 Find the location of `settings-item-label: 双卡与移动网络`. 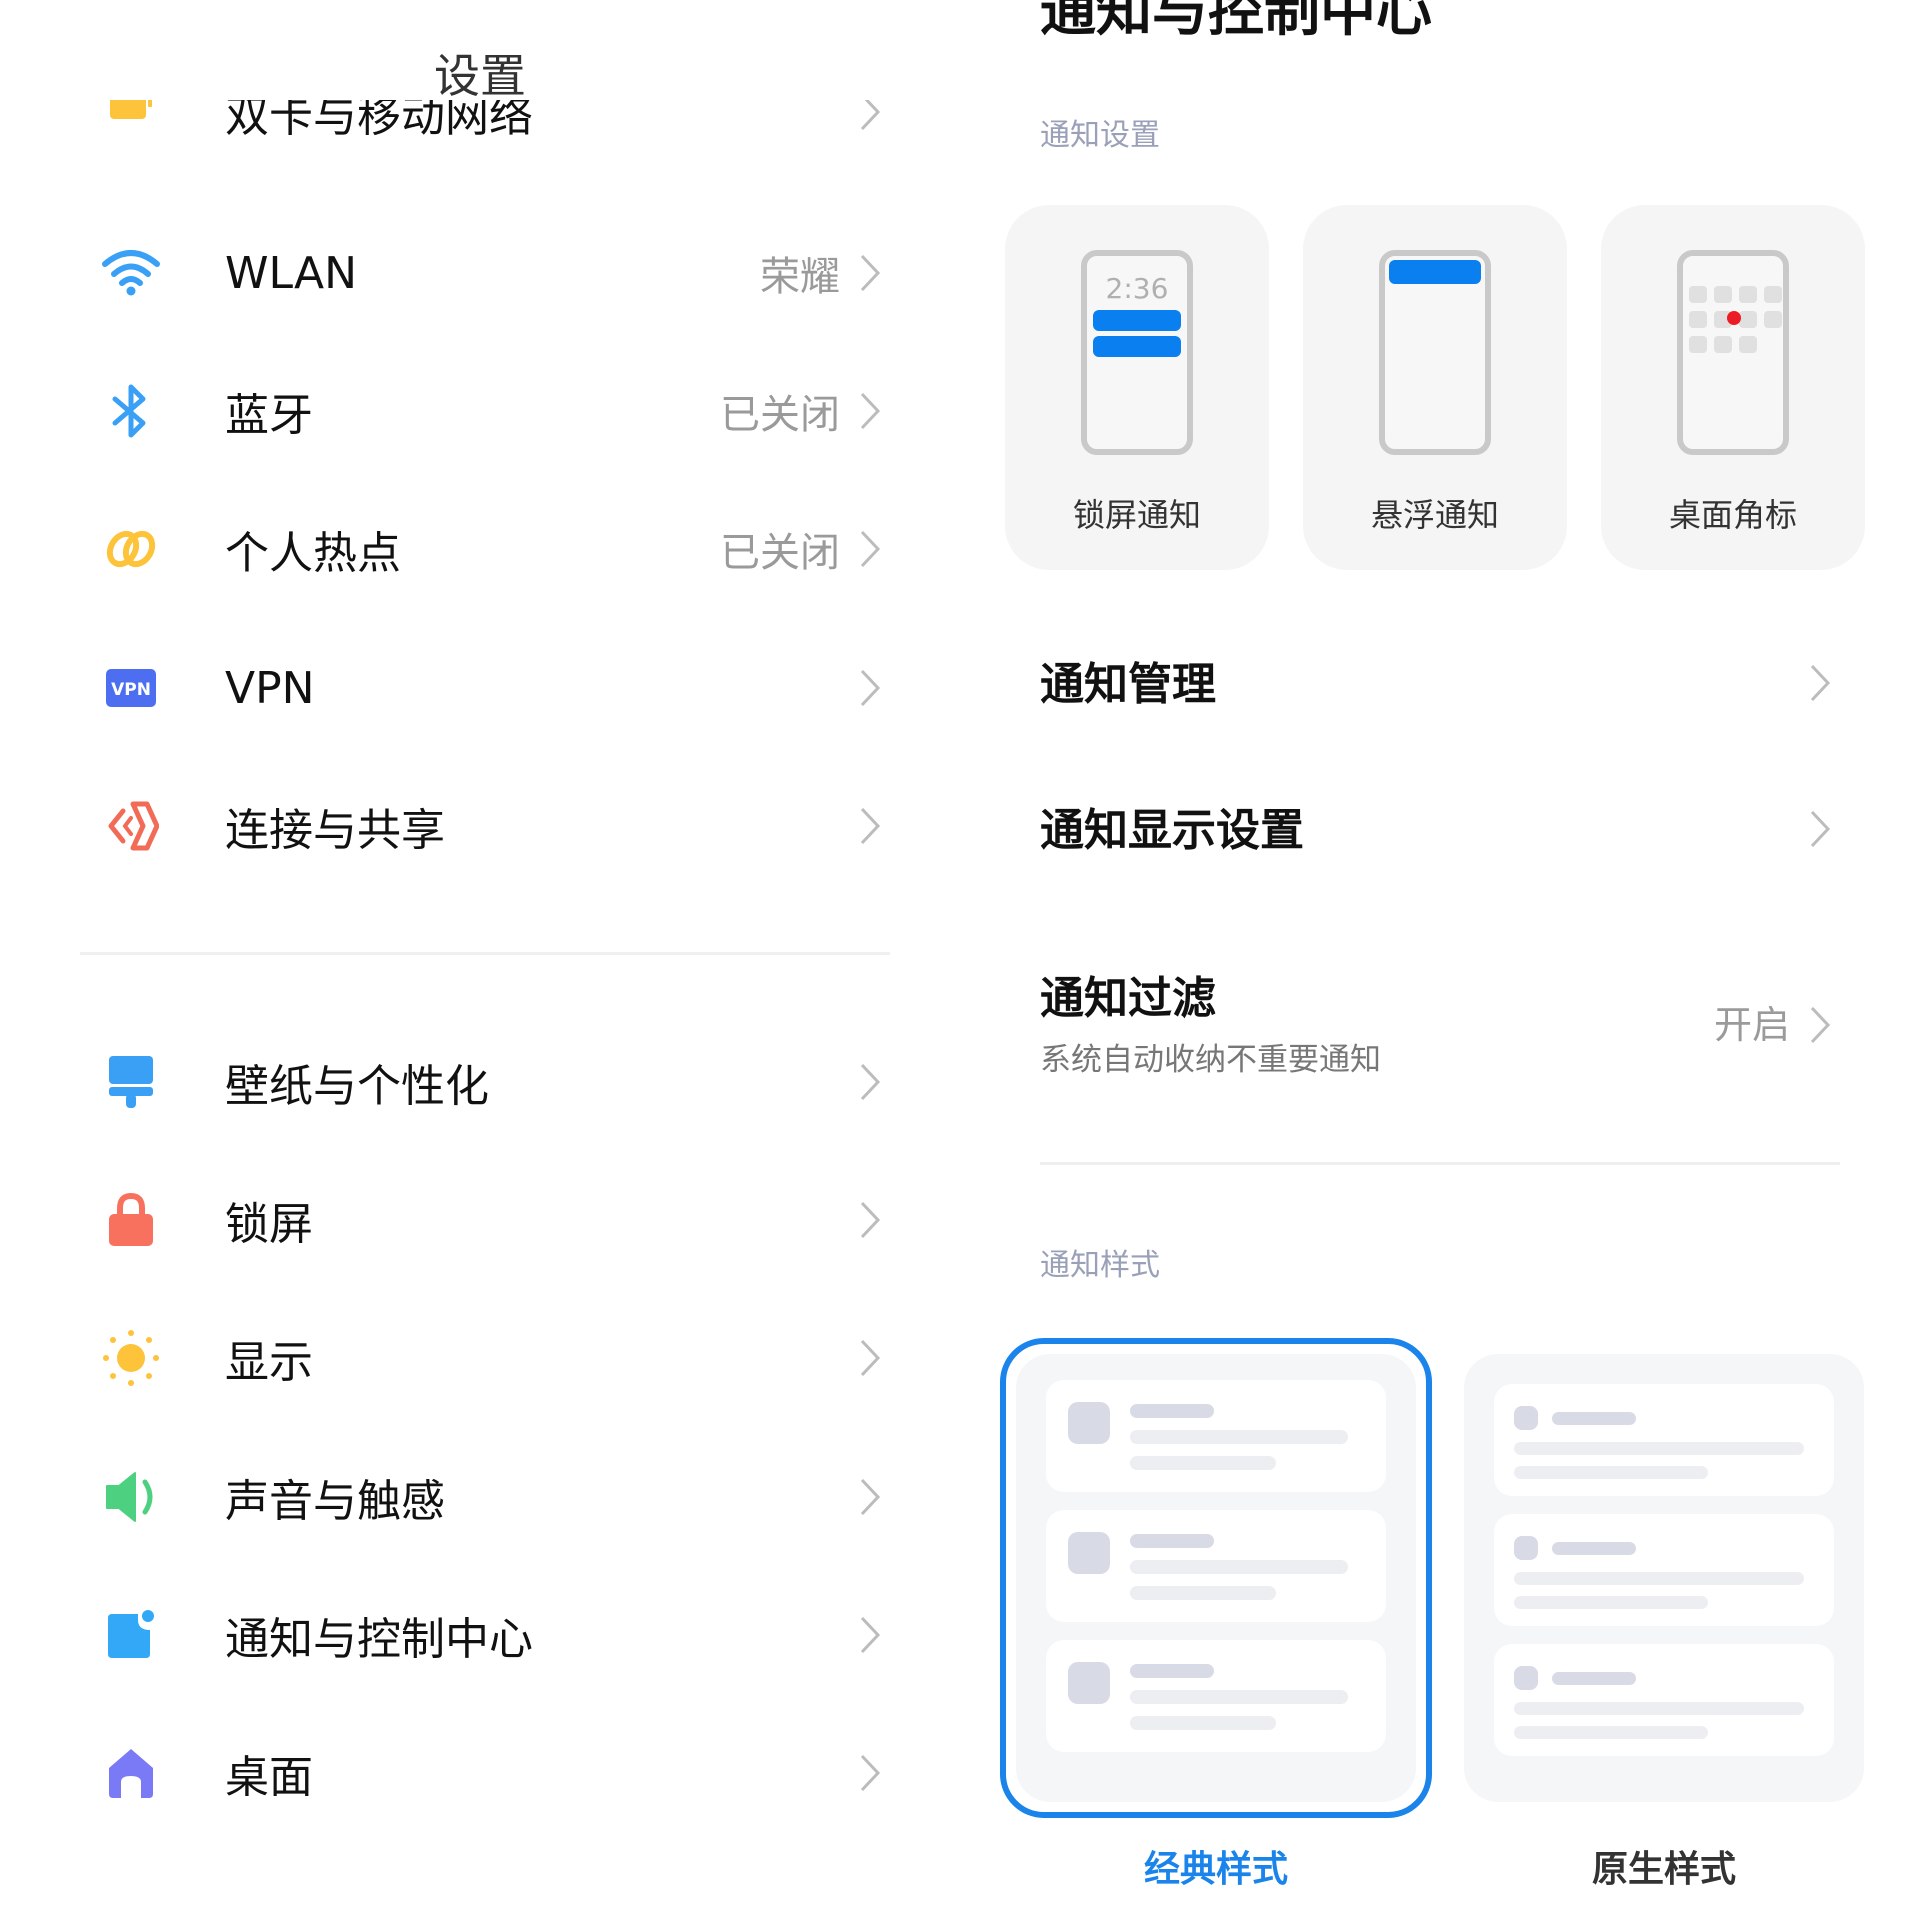

settings-item-label: 双卡与移动网络 is located at coordinates (379, 121).